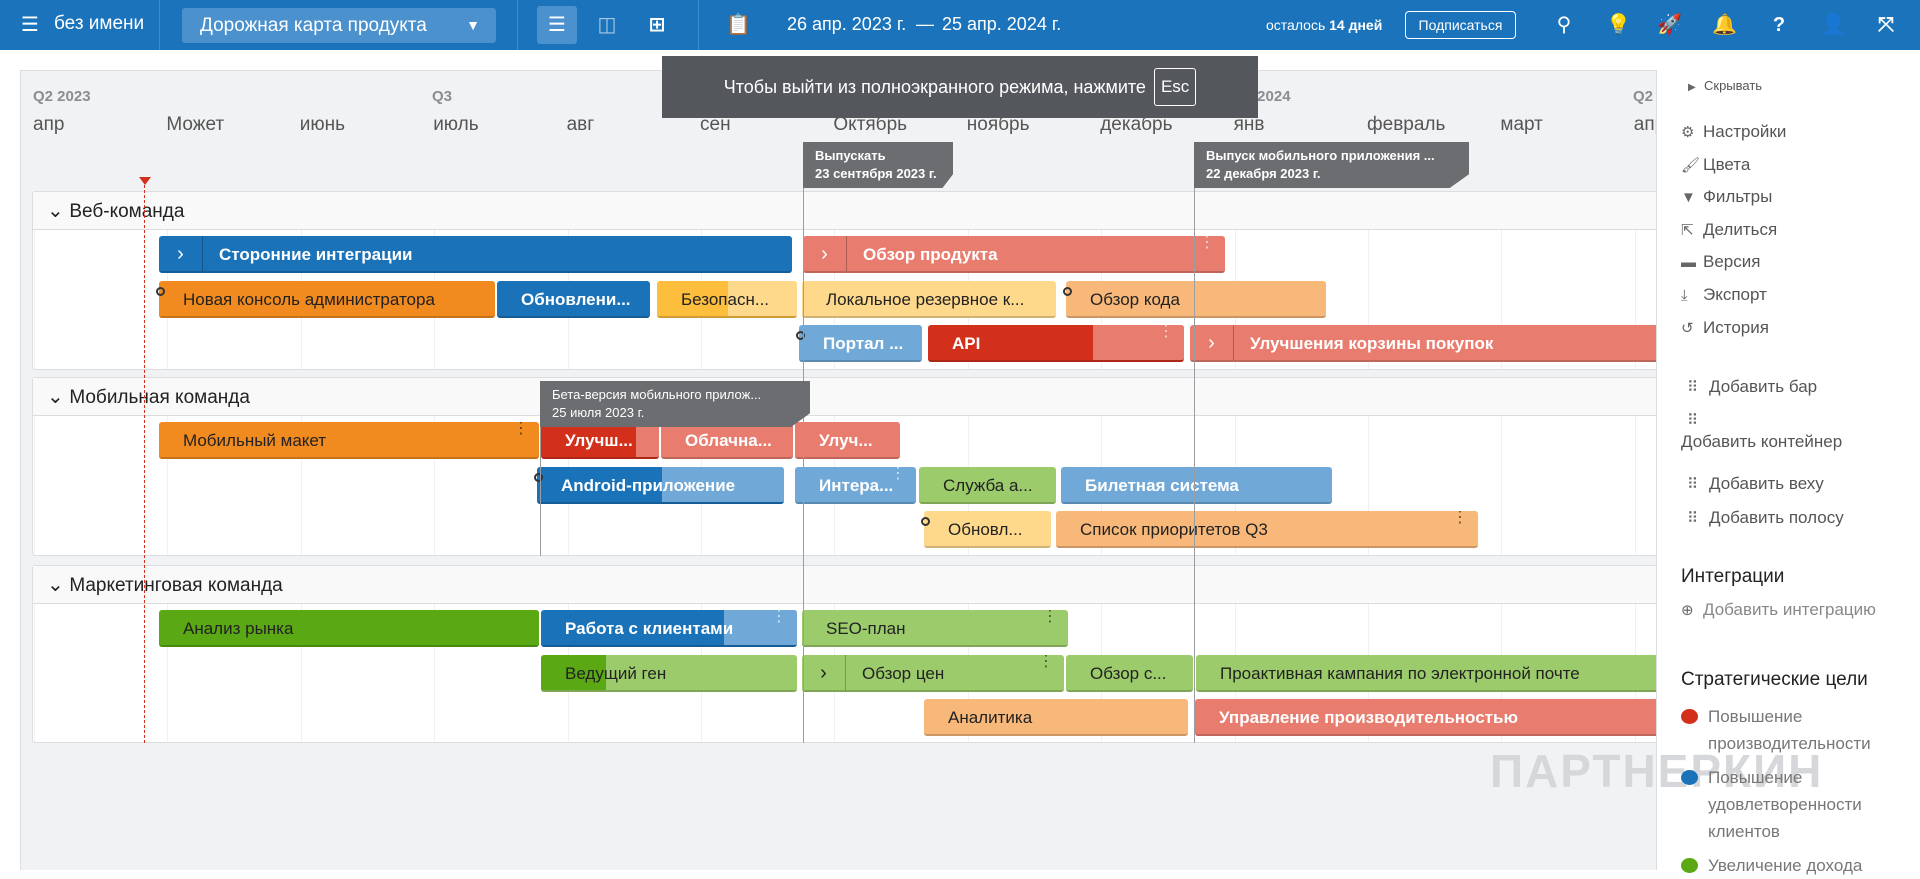 This screenshot has height=879, width=1920. I want to click on strategic-goal: Повышение удовлетворенности клиентов, so click(1796, 804).